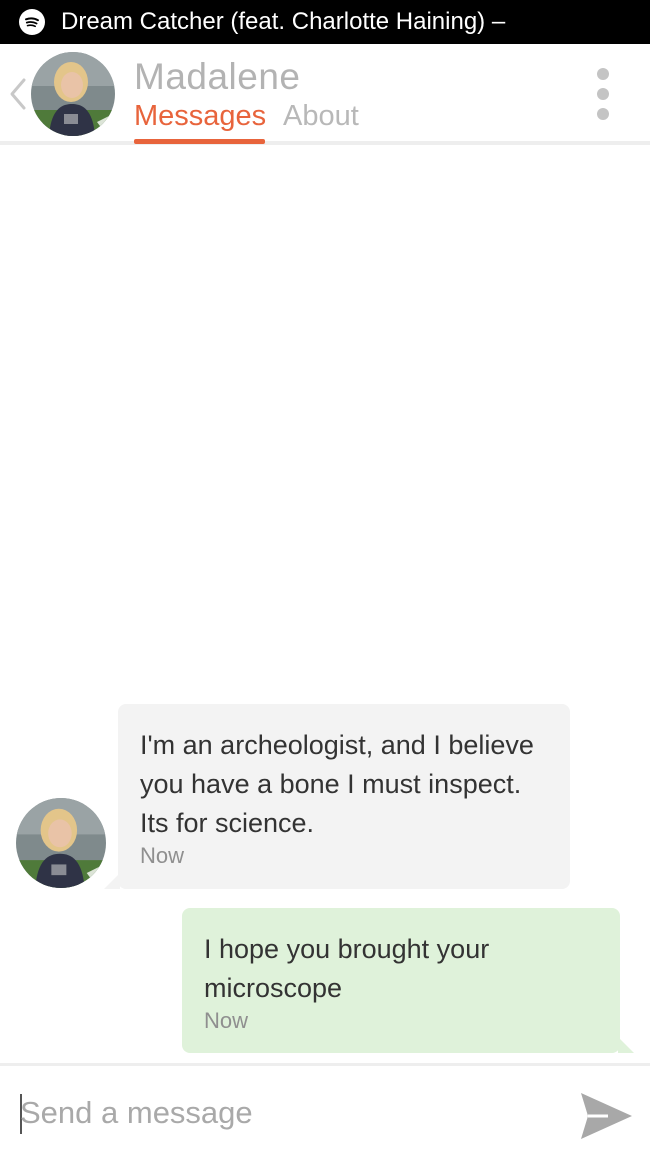  I want to click on send-icon, so click(606, 1116).